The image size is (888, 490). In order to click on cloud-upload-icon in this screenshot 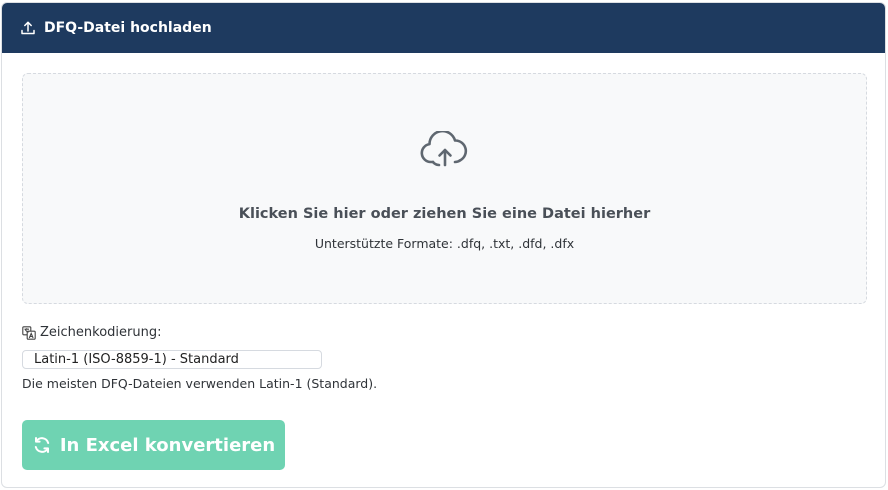, I will do `click(445, 150)`.